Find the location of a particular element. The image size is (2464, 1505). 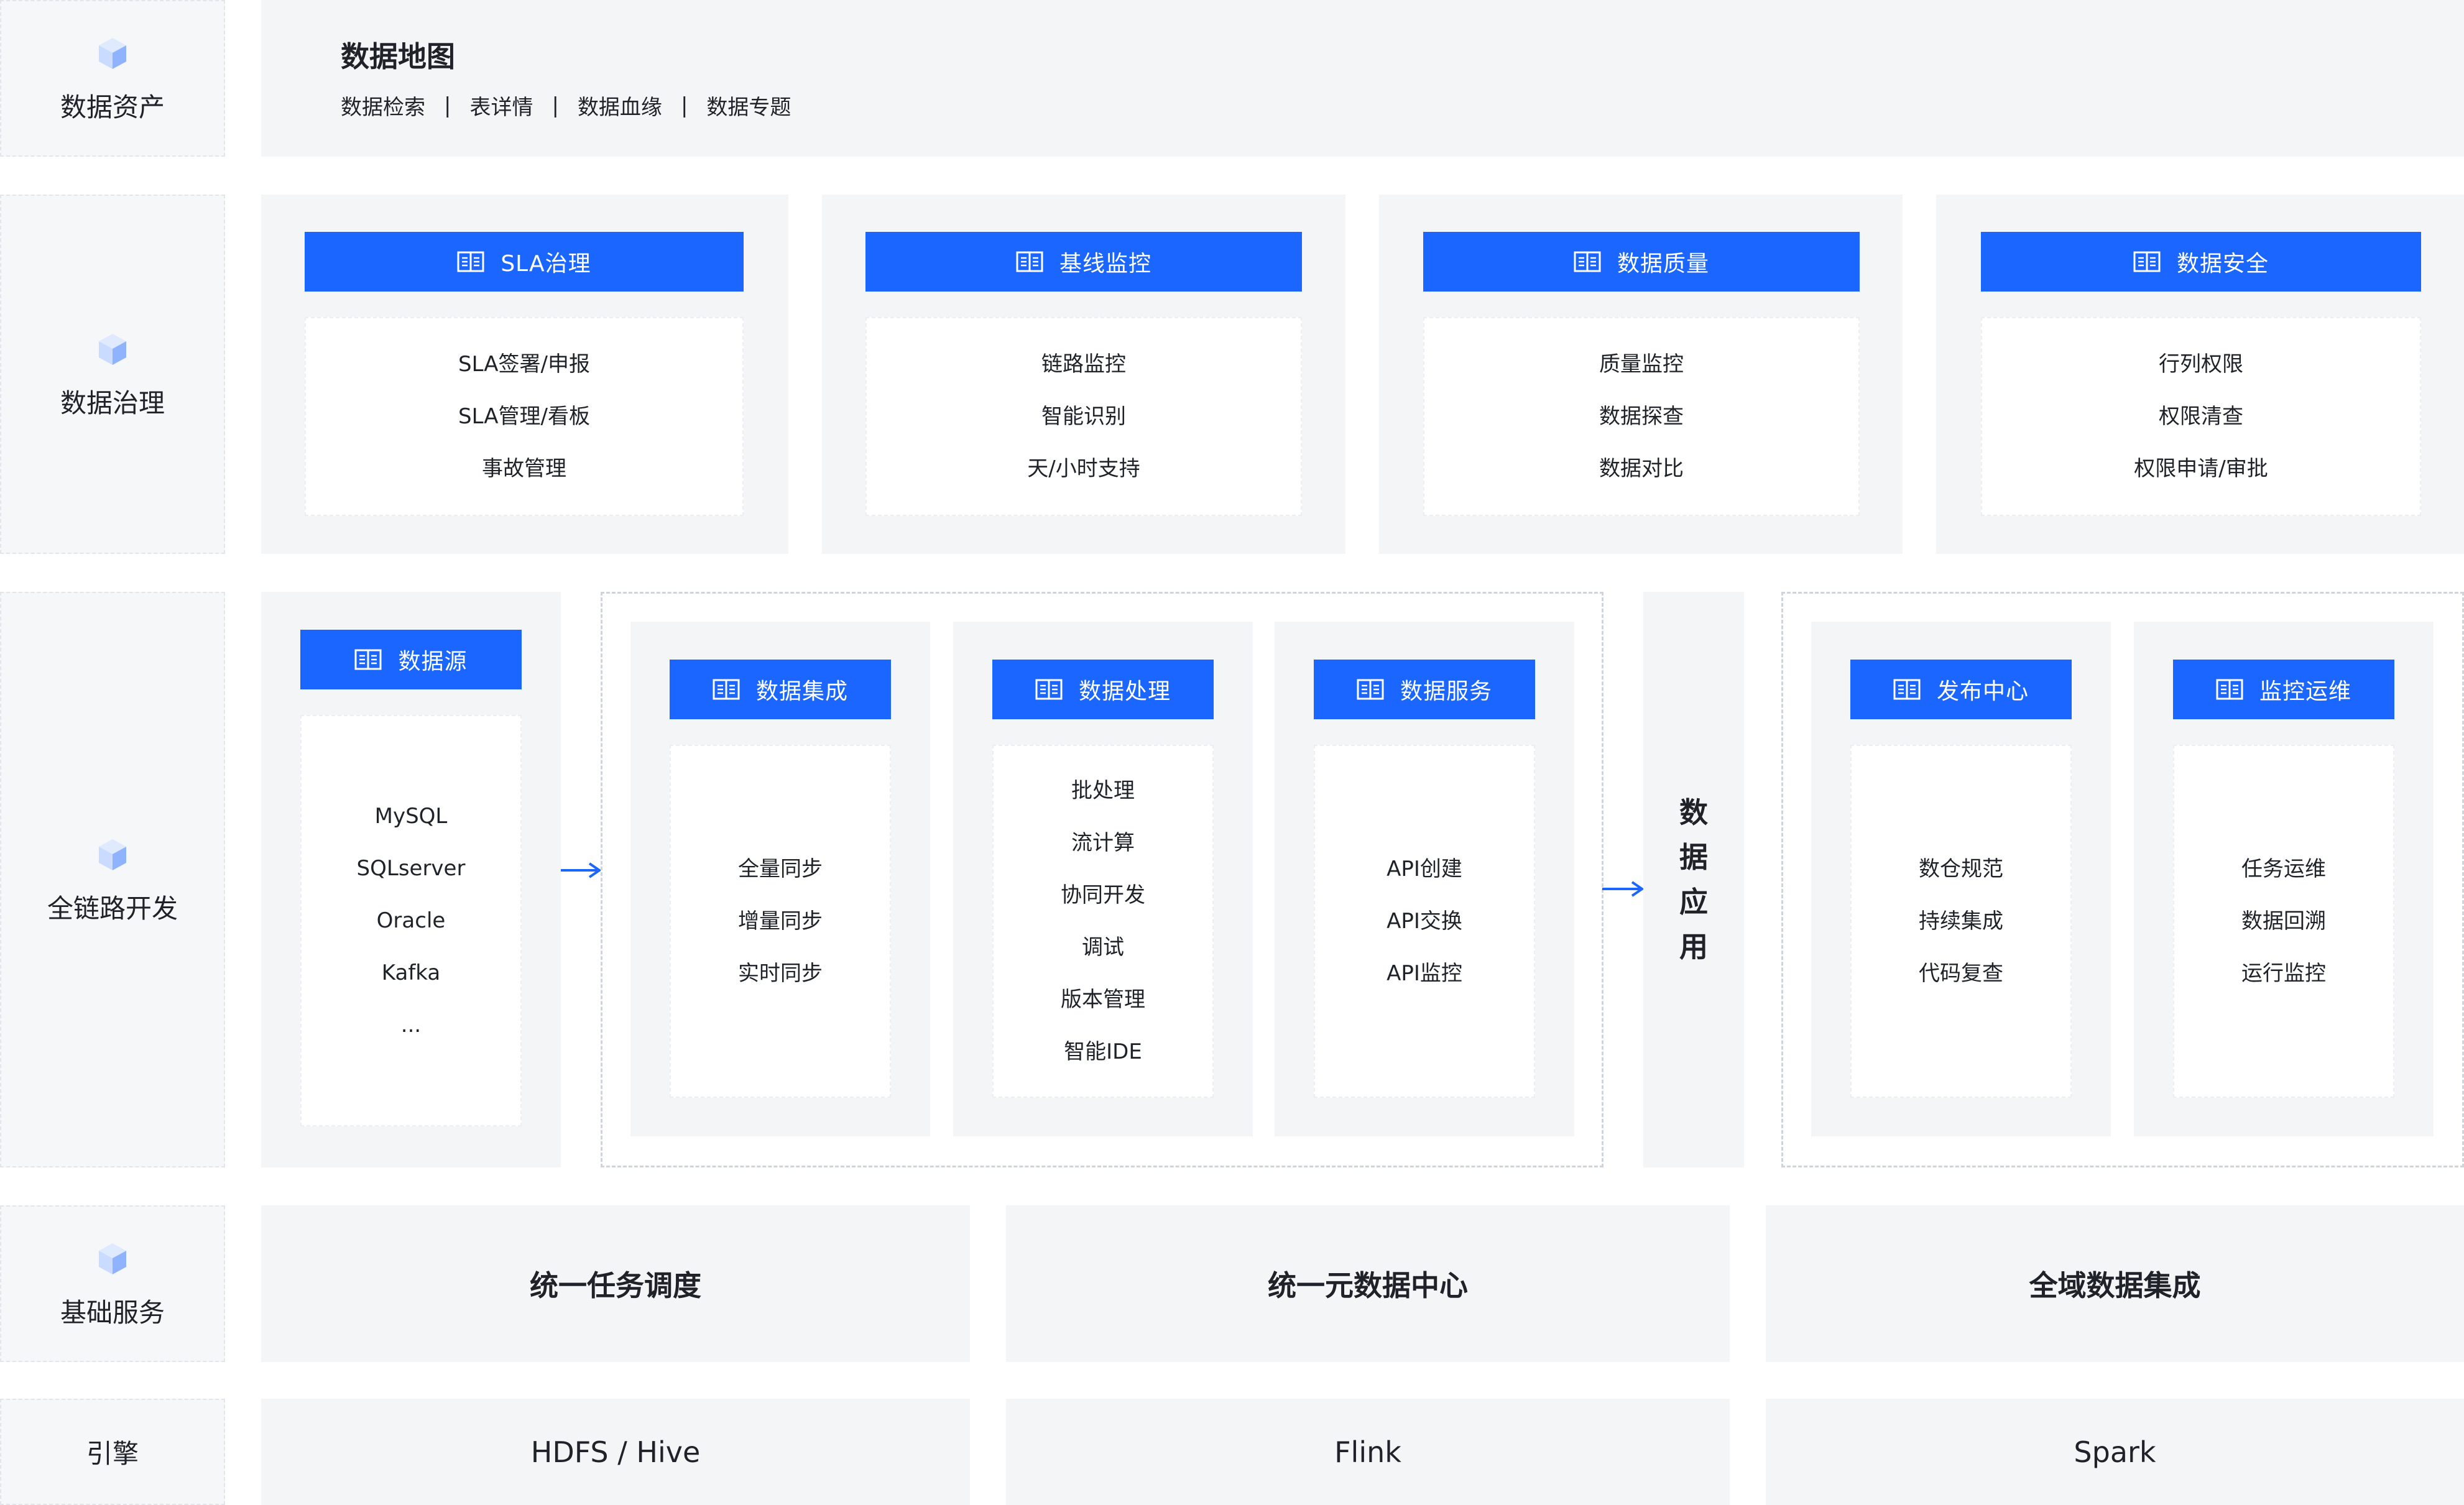

list-item: 调试 is located at coordinates (1103, 947).